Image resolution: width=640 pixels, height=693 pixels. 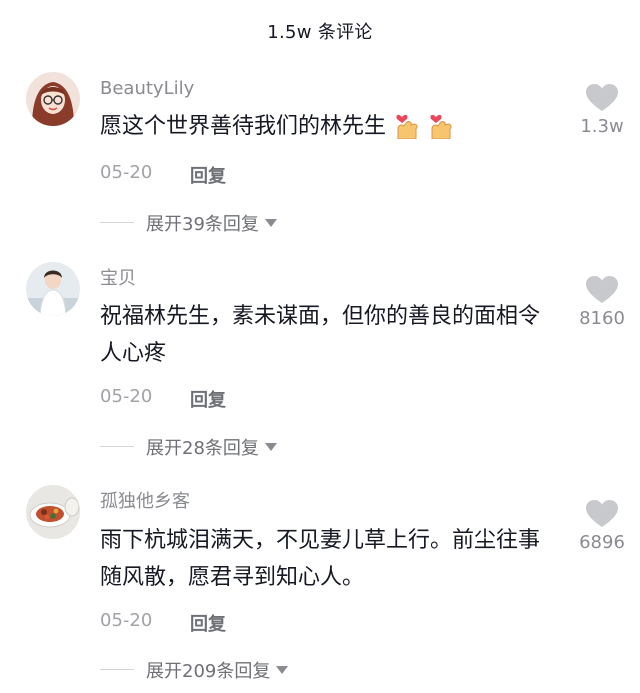 I want to click on expand-replies-label: 展开209条回复, so click(x=208, y=671).